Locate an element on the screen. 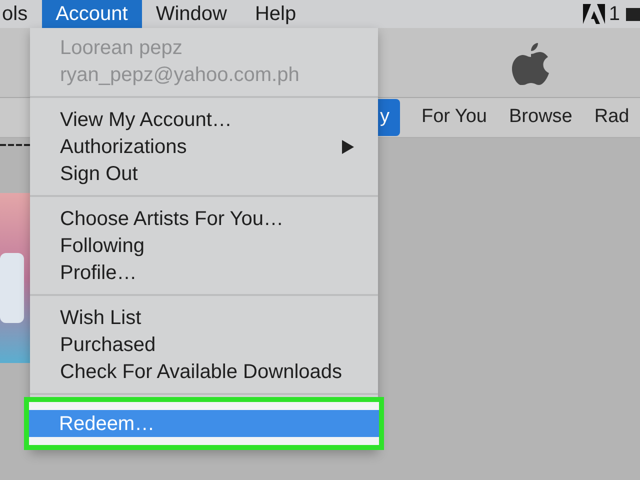 This screenshot has width=640, height=480. music-app-icon is located at coordinates (15, 278).